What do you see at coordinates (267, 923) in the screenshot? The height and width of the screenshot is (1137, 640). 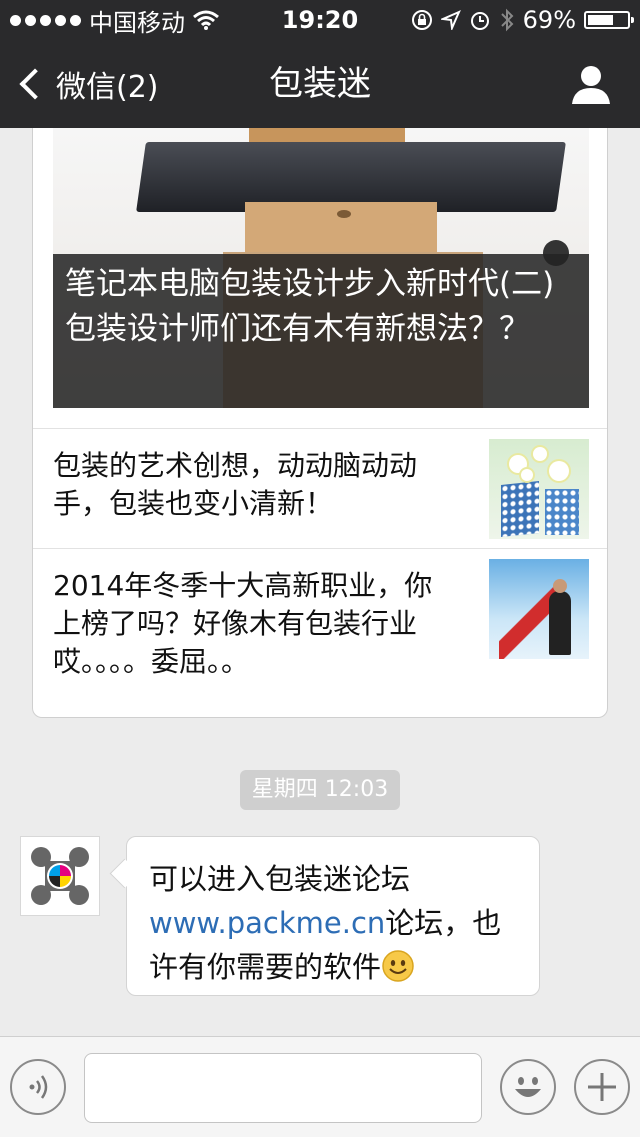 I see `message-link: www.packme.cn` at bounding box center [267, 923].